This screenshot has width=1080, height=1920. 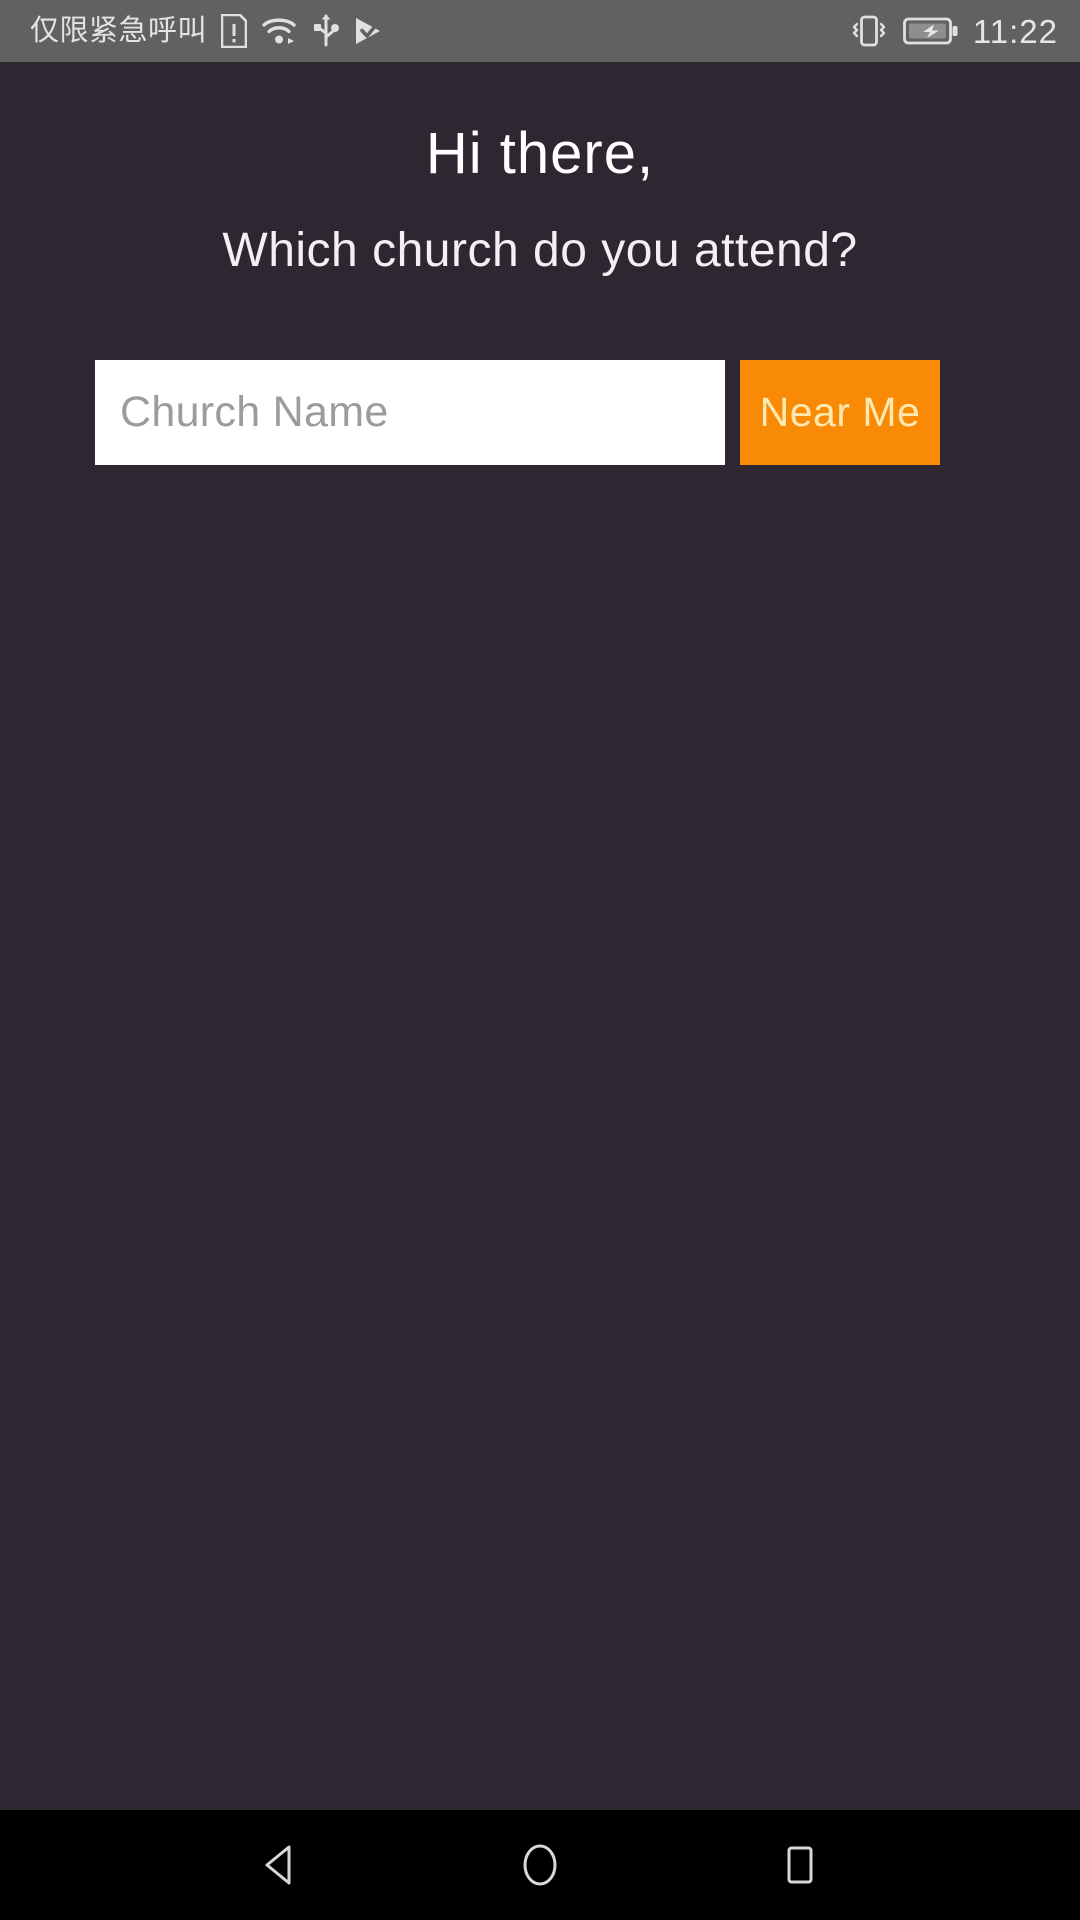 What do you see at coordinates (119, 30) in the screenshot?
I see `carrier-status-text: 仅限紧急呼叫` at bounding box center [119, 30].